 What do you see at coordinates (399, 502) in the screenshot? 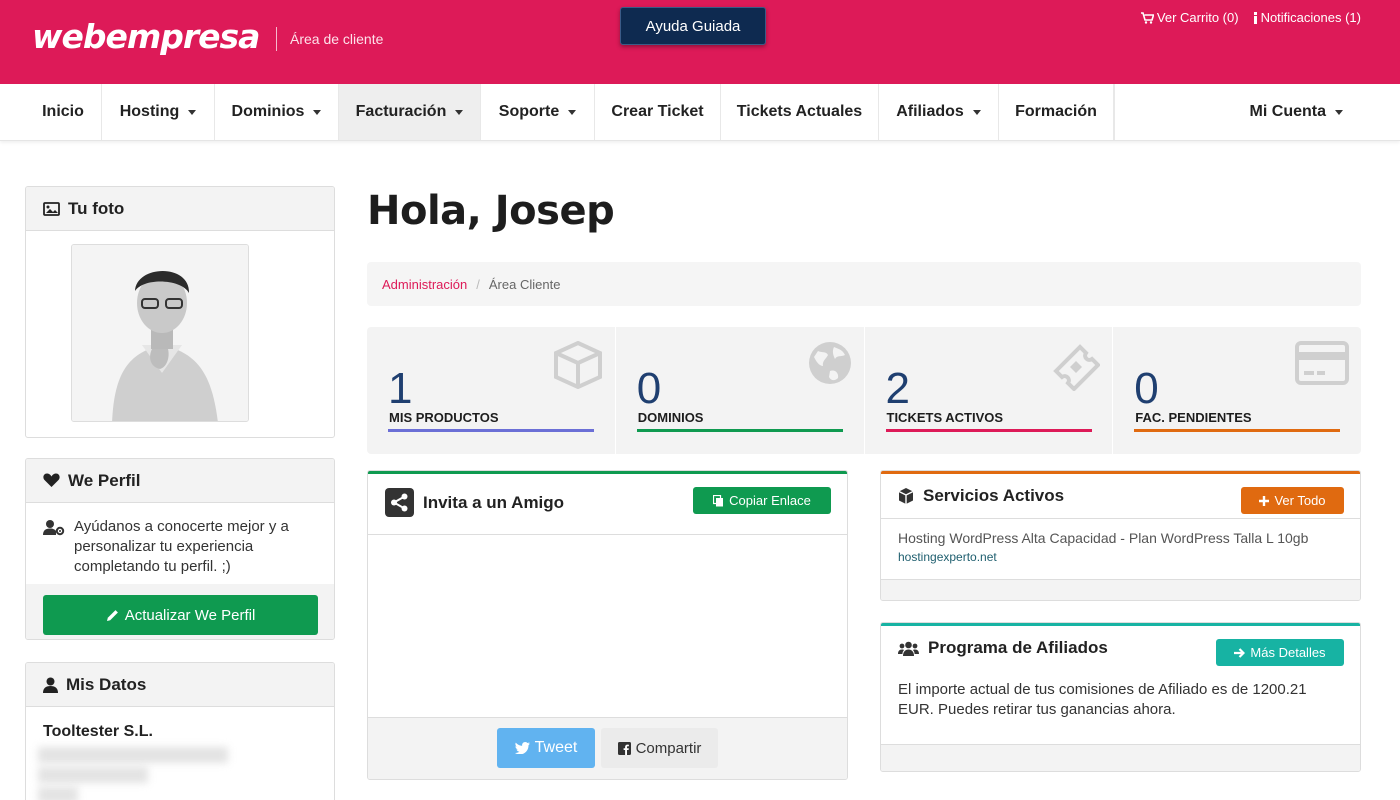
I see `share-icon` at bounding box center [399, 502].